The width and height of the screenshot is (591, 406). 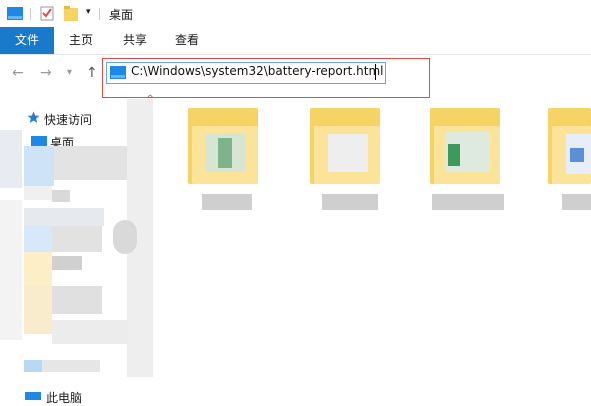 What do you see at coordinates (71, 13) in the screenshot?
I see `new-folder-icon` at bounding box center [71, 13].